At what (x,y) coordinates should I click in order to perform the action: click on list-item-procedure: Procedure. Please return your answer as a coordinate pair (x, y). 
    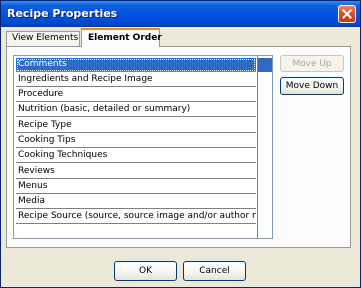
    Looking at the image, I should click on (136, 95).